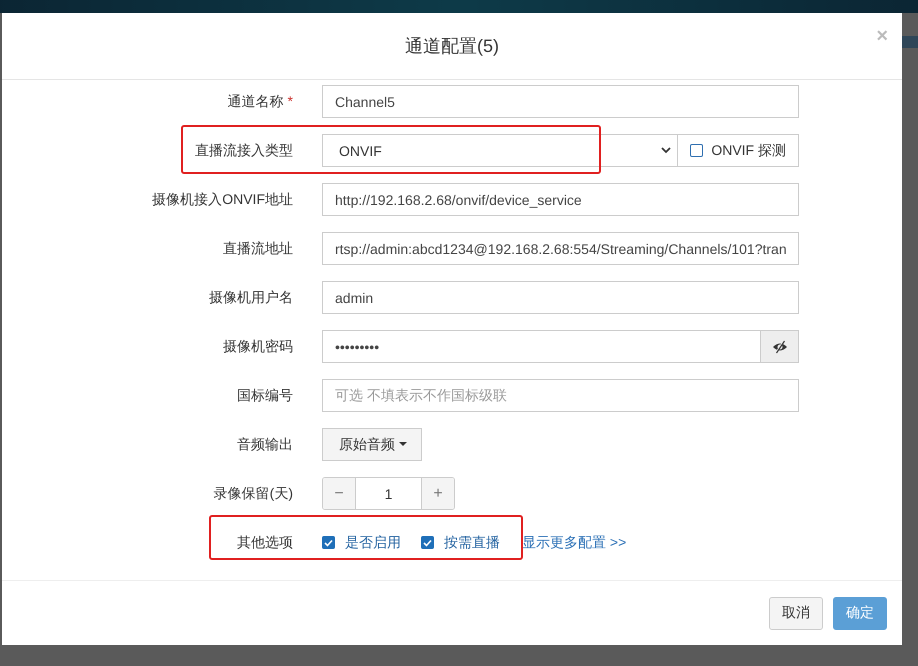 This screenshot has height=666, width=918. I want to click on field-label: 通道名称 *, so click(260, 101).